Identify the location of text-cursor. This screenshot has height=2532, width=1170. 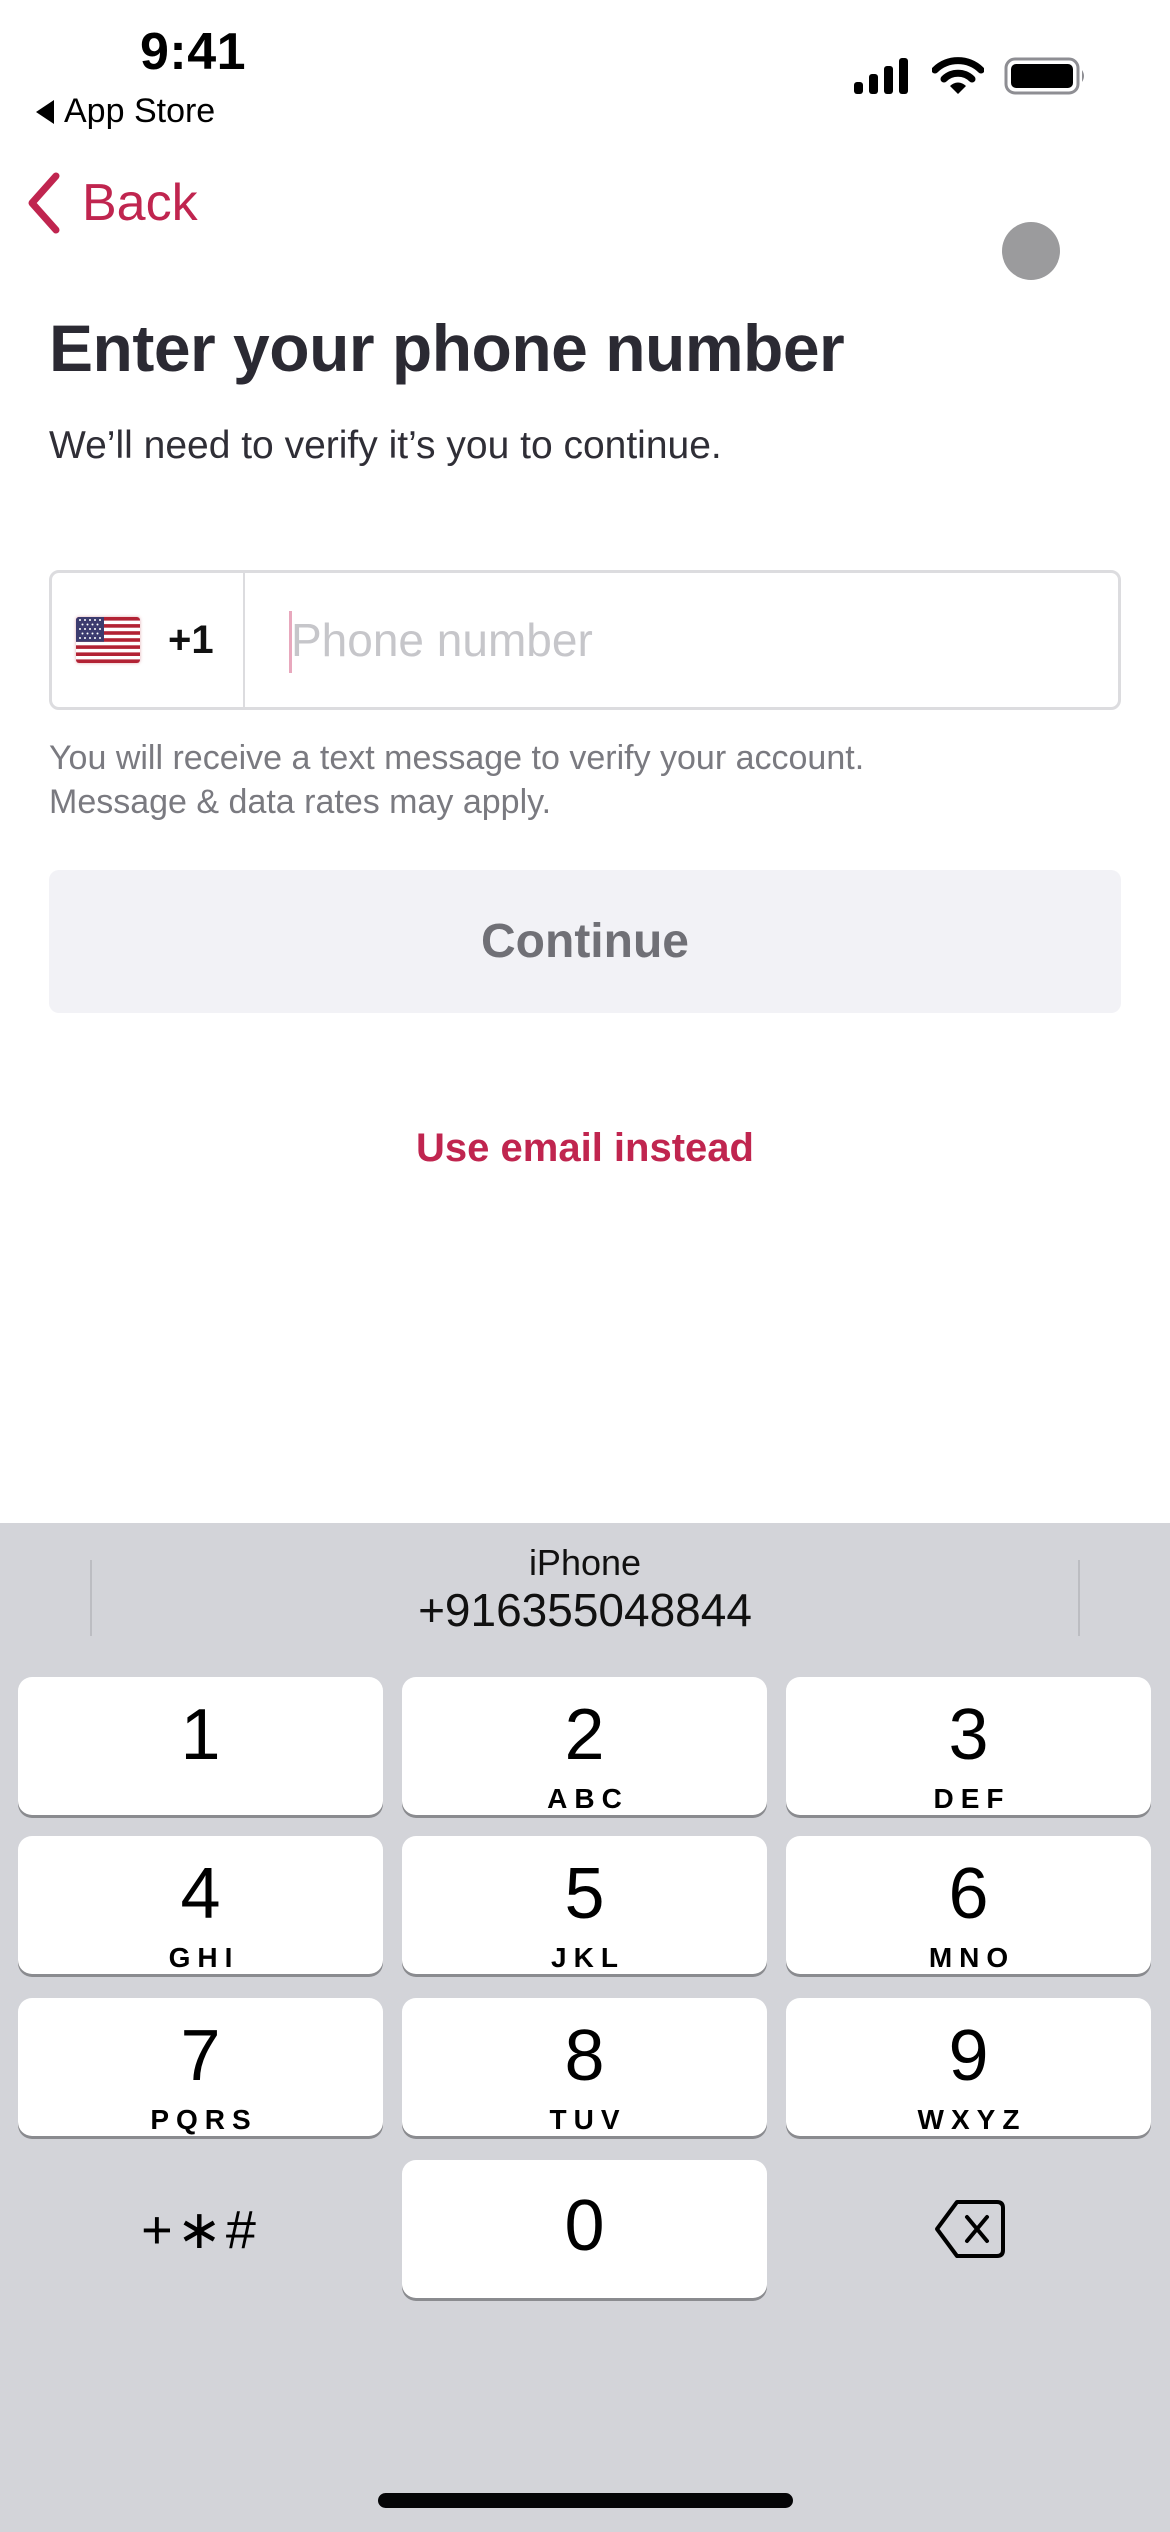
(290, 642).